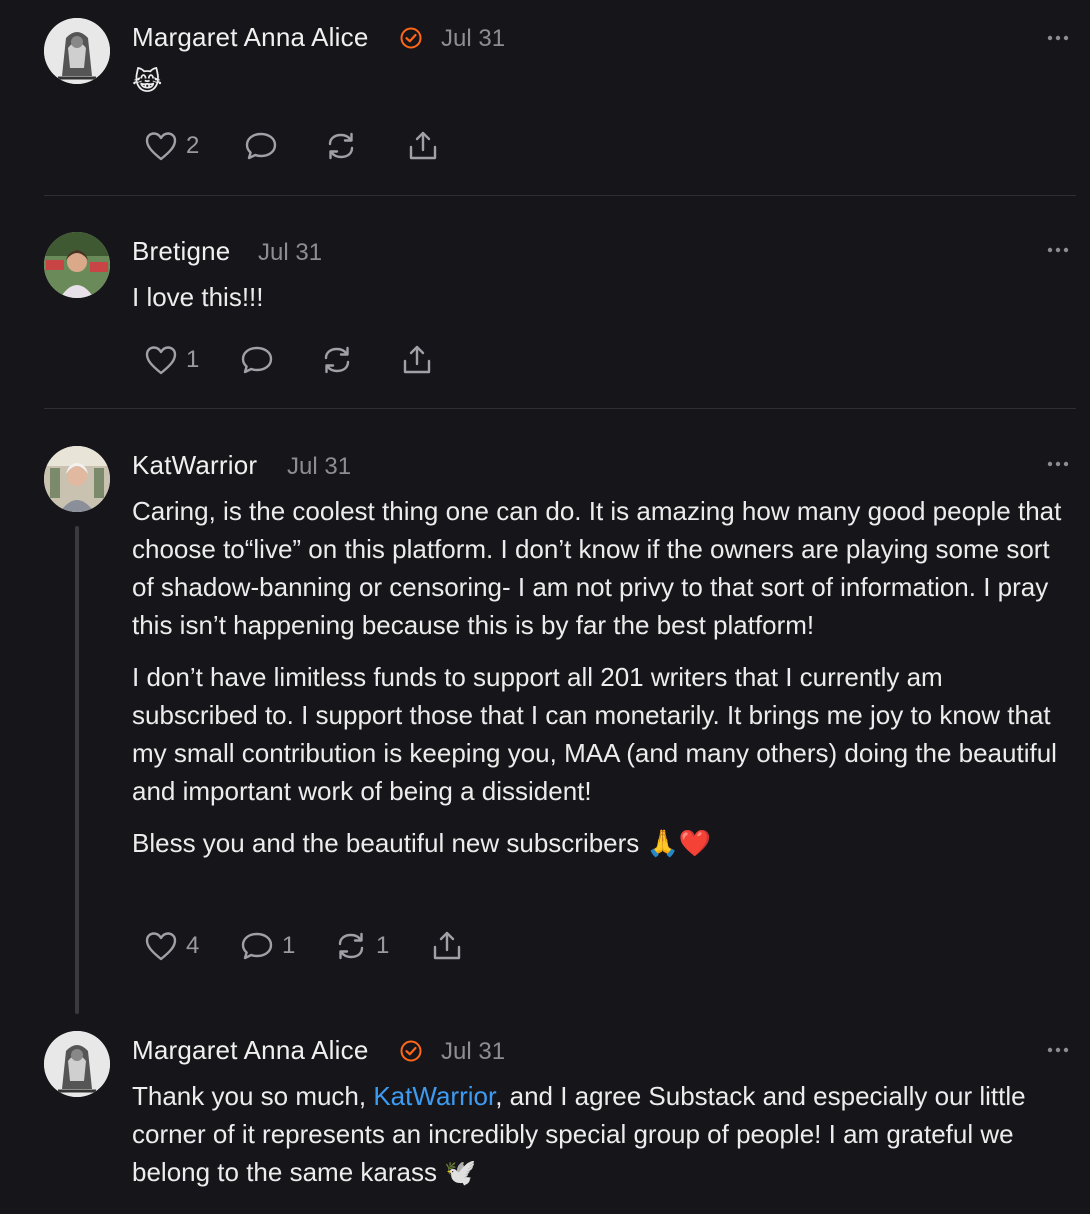 The height and width of the screenshot is (1214, 1090). I want to click on thread-line, so click(77, 770).